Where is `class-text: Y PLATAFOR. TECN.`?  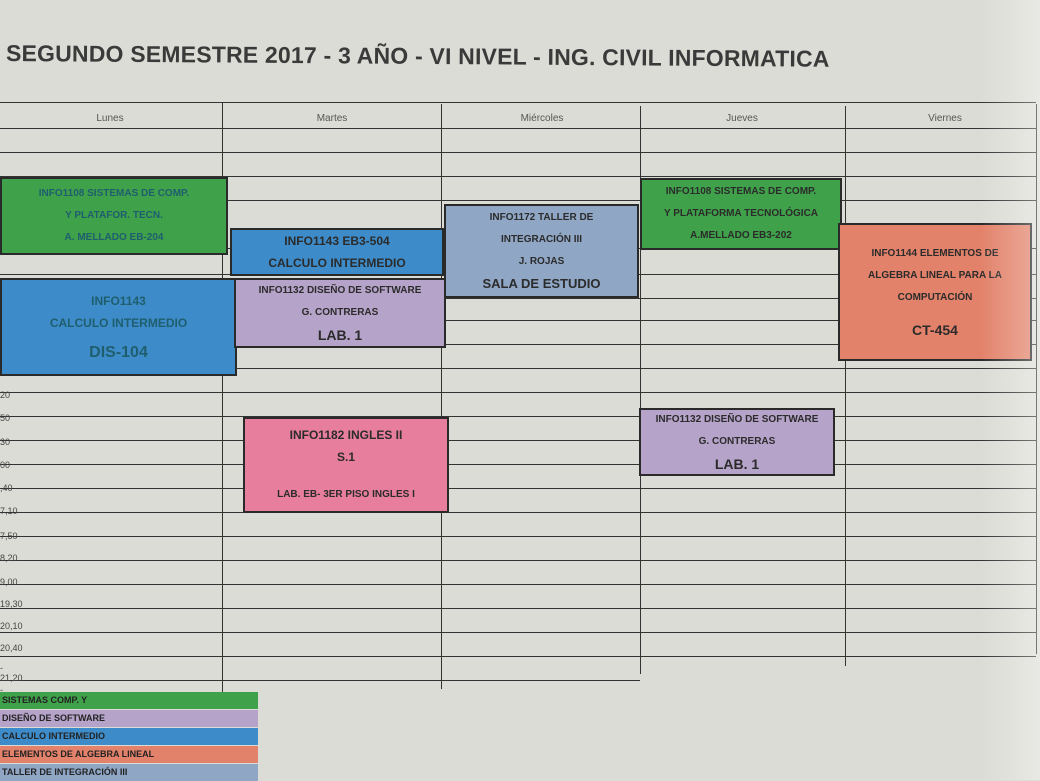 class-text: Y PLATAFOR. TECN. is located at coordinates (114, 215).